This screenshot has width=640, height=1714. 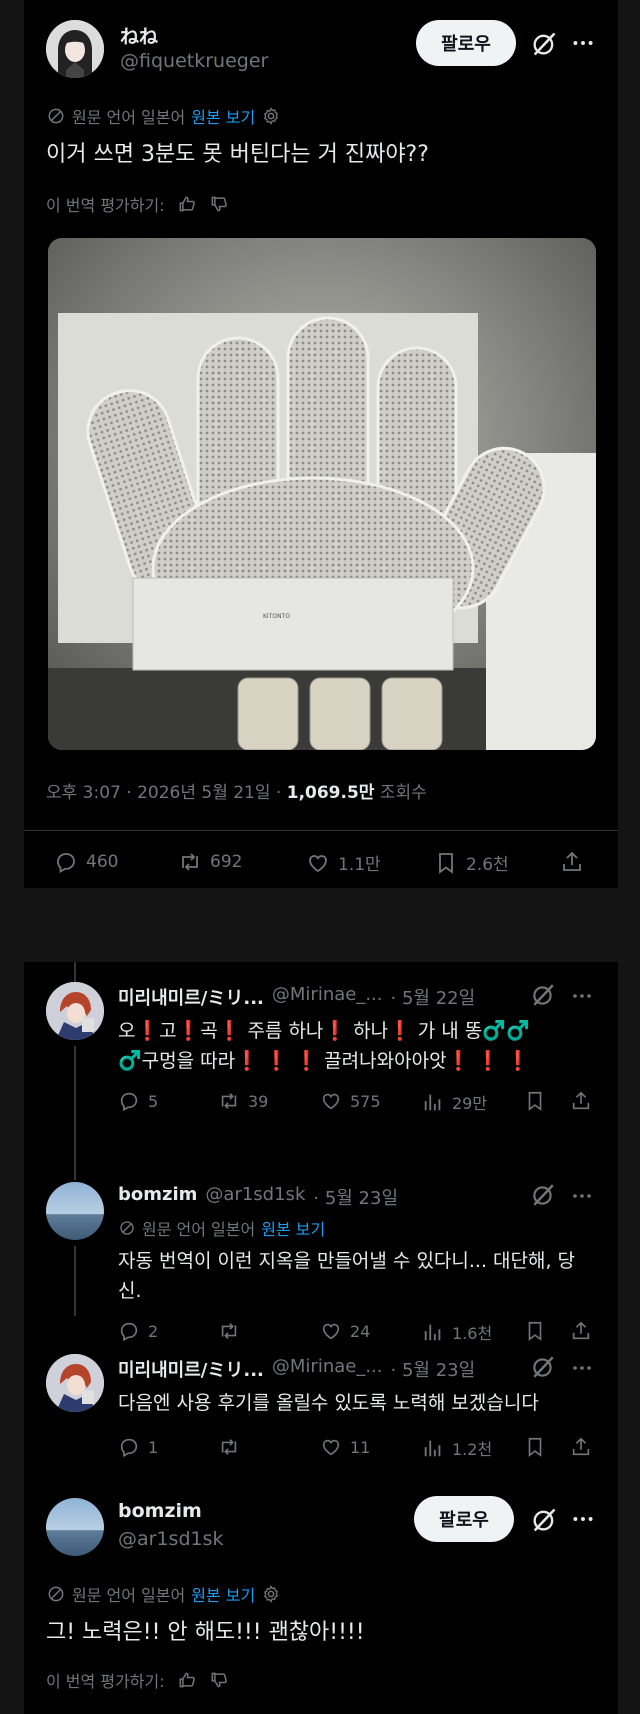 I want to click on like-button: 1.1만, so click(x=343, y=862).